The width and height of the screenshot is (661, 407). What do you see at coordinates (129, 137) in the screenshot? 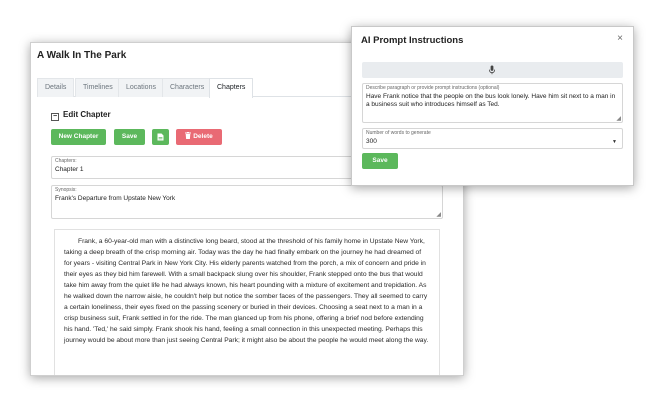
I see `save-button: Save` at bounding box center [129, 137].